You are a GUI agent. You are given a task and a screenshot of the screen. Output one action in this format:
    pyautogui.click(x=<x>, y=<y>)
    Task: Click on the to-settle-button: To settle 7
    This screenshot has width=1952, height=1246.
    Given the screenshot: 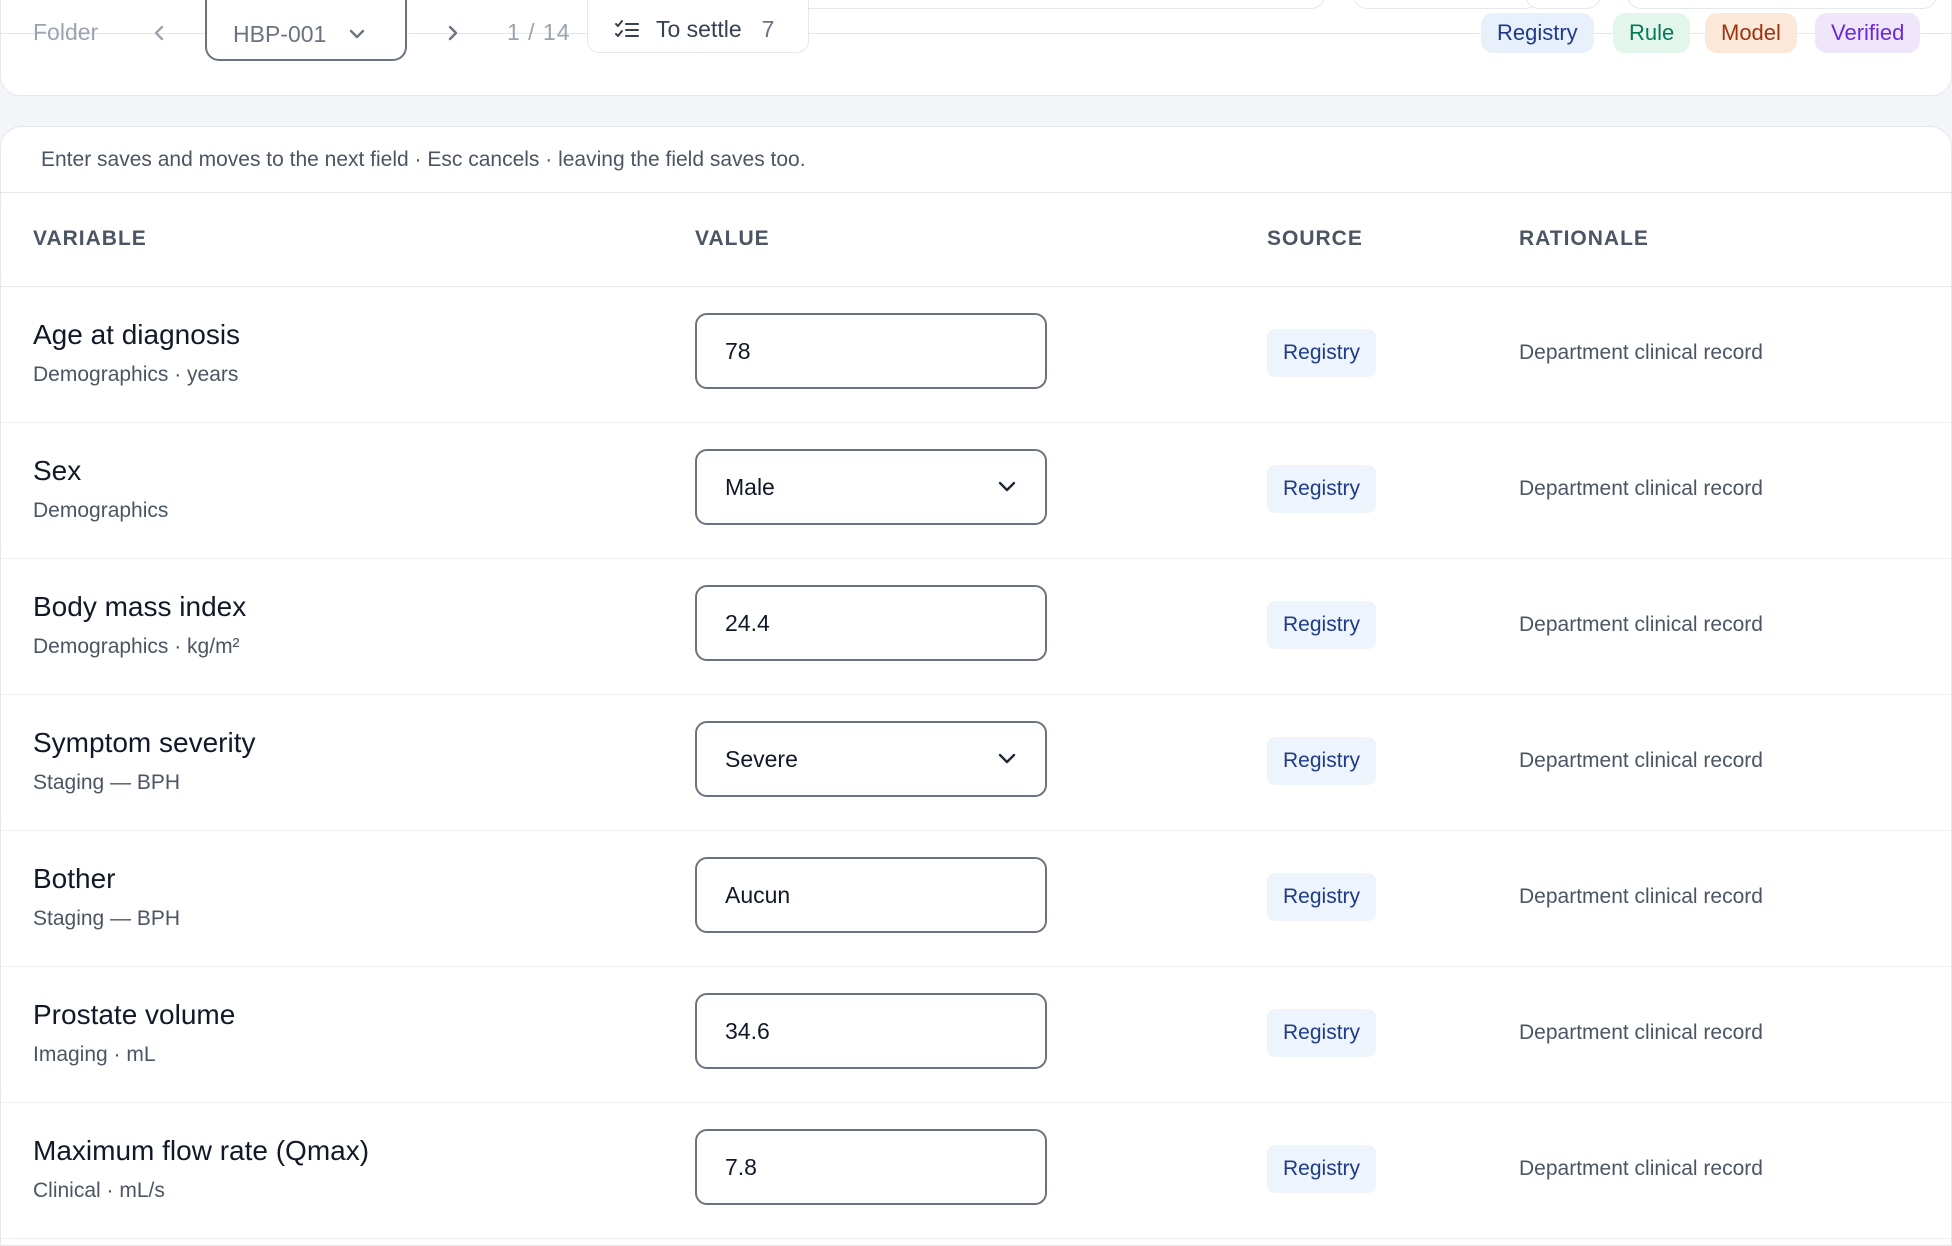 What is the action you would take?
    pyautogui.click(x=698, y=26)
    